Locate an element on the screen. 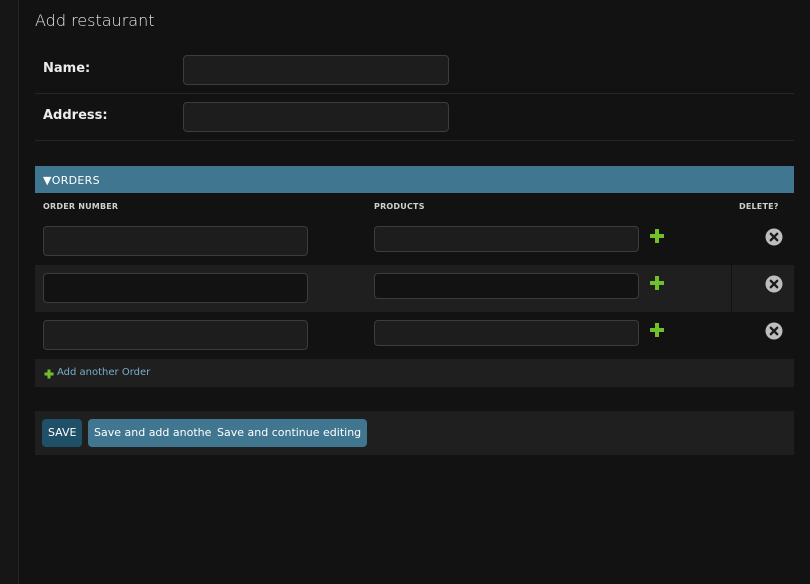 The width and height of the screenshot is (810, 584). name-row: Name: is located at coordinates (414, 70).